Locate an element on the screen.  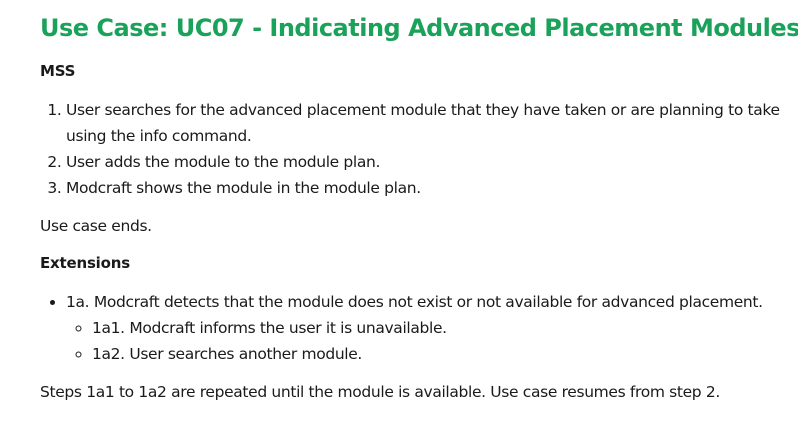
mss-heading: MSS is located at coordinates (58, 71).